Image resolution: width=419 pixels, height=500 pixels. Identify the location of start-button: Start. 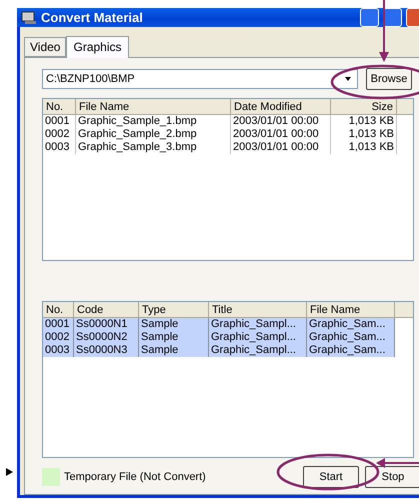
(331, 477).